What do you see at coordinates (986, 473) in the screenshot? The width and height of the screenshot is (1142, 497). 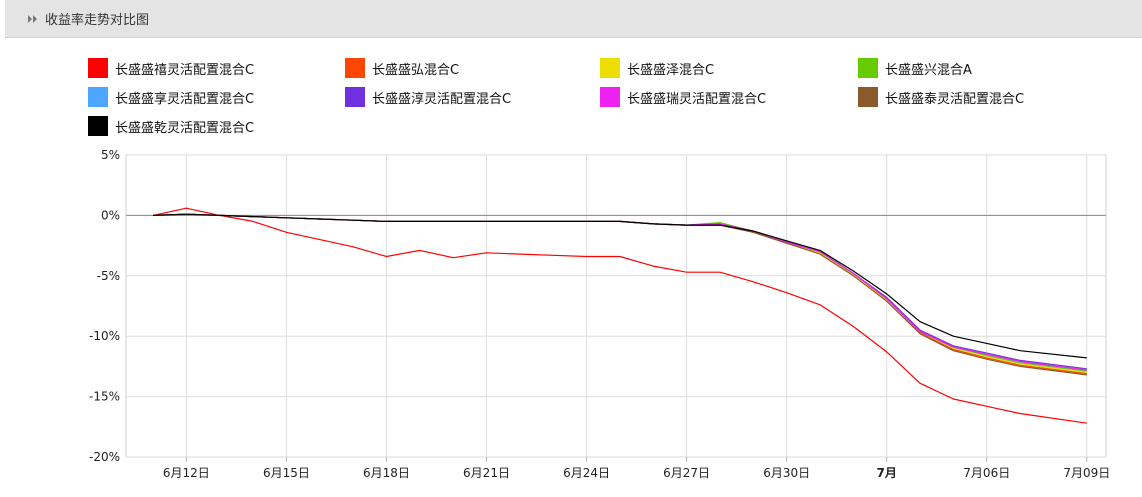 I see `x-tick-label: 7月06日` at bounding box center [986, 473].